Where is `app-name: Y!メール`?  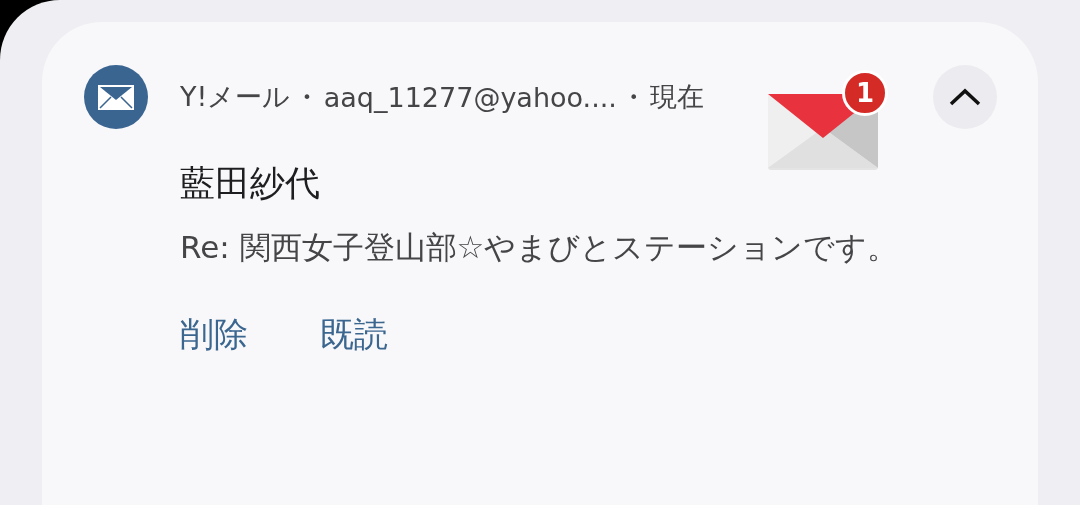 app-name: Y!メール is located at coordinates (235, 97).